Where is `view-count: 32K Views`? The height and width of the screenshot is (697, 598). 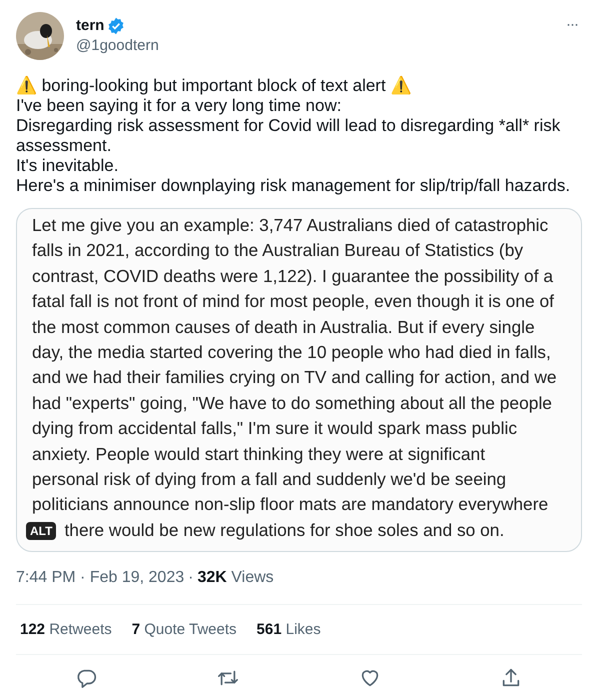
view-count: 32K Views is located at coordinates (235, 578).